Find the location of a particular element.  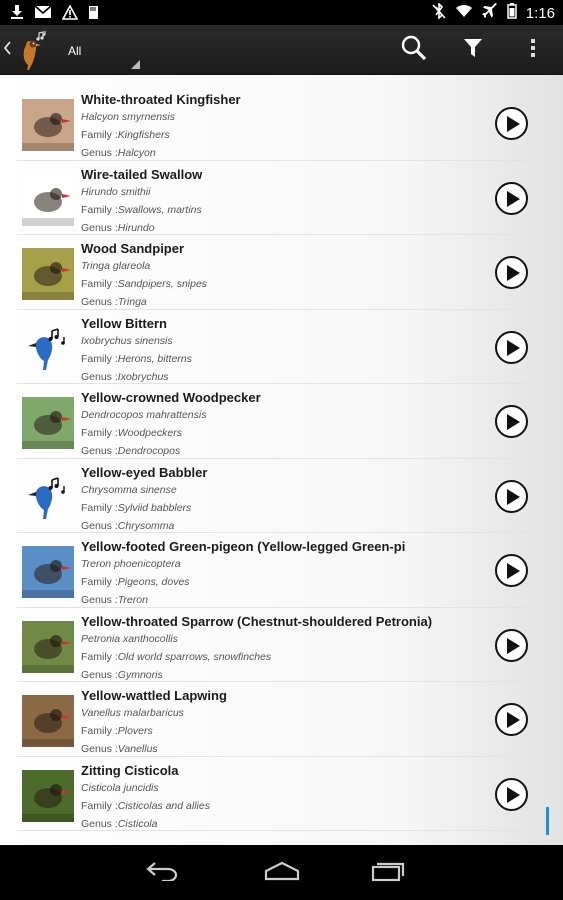

bird-scientific-name: Petronia xanthocollis is located at coordinates (129, 638).